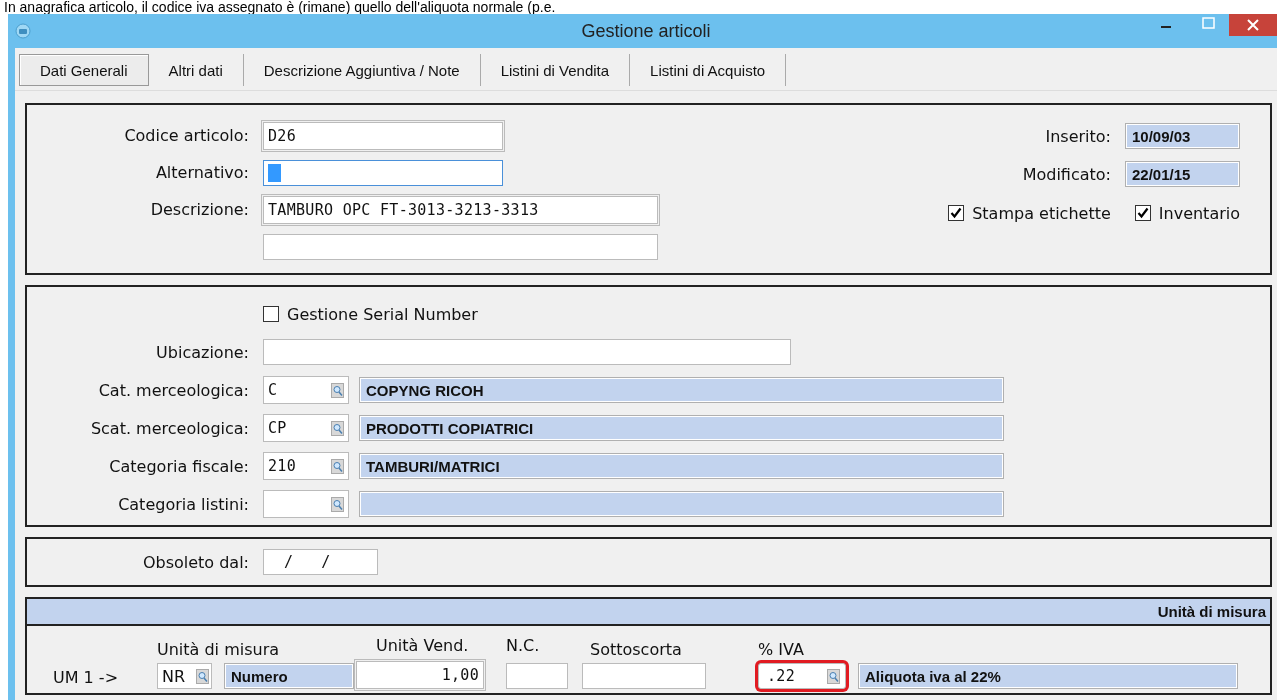 This screenshot has height=700, width=1277. What do you see at coordinates (196, 70) in the screenshot?
I see `tab: Altri dati` at bounding box center [196, 70].